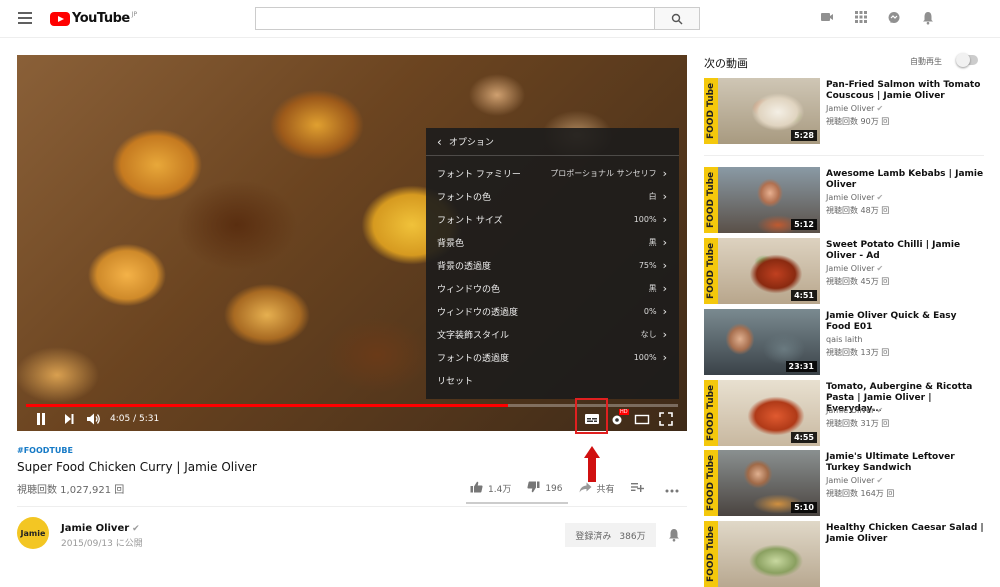  What do you see at coordinates (905, 322) in the screenshot?
I see `video-title: Jamie Oliver Quick & Easy Food E01` at bounding box center [905, 322].